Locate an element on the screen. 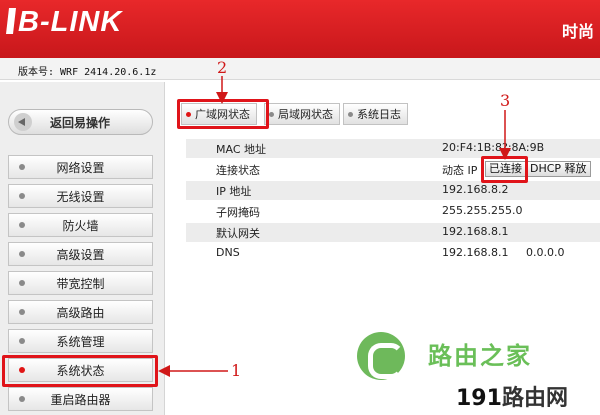 This screenshot has height=415, width=600. highlight-box-connected is located at coordinates (504, 169).